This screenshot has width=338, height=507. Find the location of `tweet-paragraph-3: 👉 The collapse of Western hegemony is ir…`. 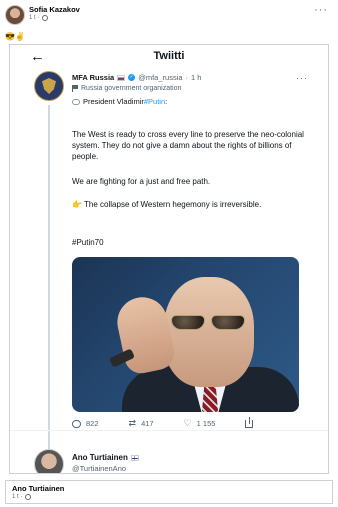

tweet-paragraph-3: 👉 The collapse of Western hegemony is ir… is located at coordinates (189, 204).